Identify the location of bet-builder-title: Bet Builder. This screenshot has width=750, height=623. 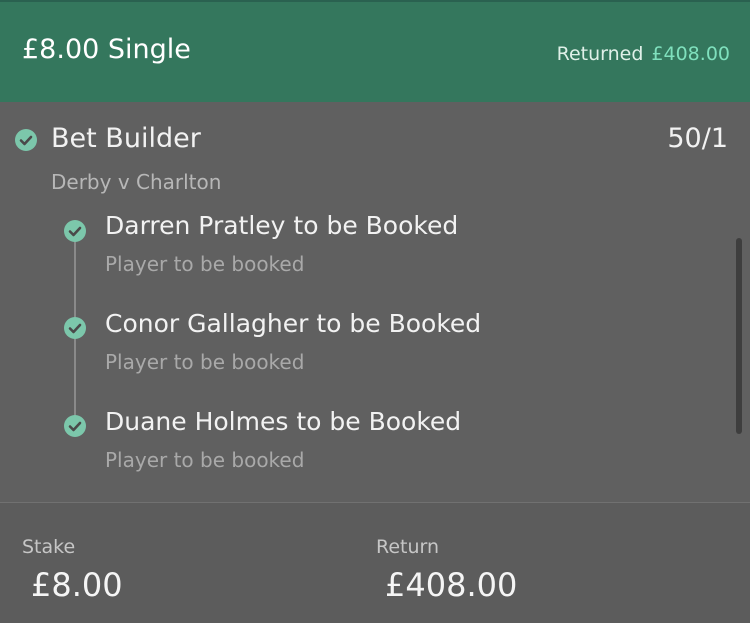
(126, 138).